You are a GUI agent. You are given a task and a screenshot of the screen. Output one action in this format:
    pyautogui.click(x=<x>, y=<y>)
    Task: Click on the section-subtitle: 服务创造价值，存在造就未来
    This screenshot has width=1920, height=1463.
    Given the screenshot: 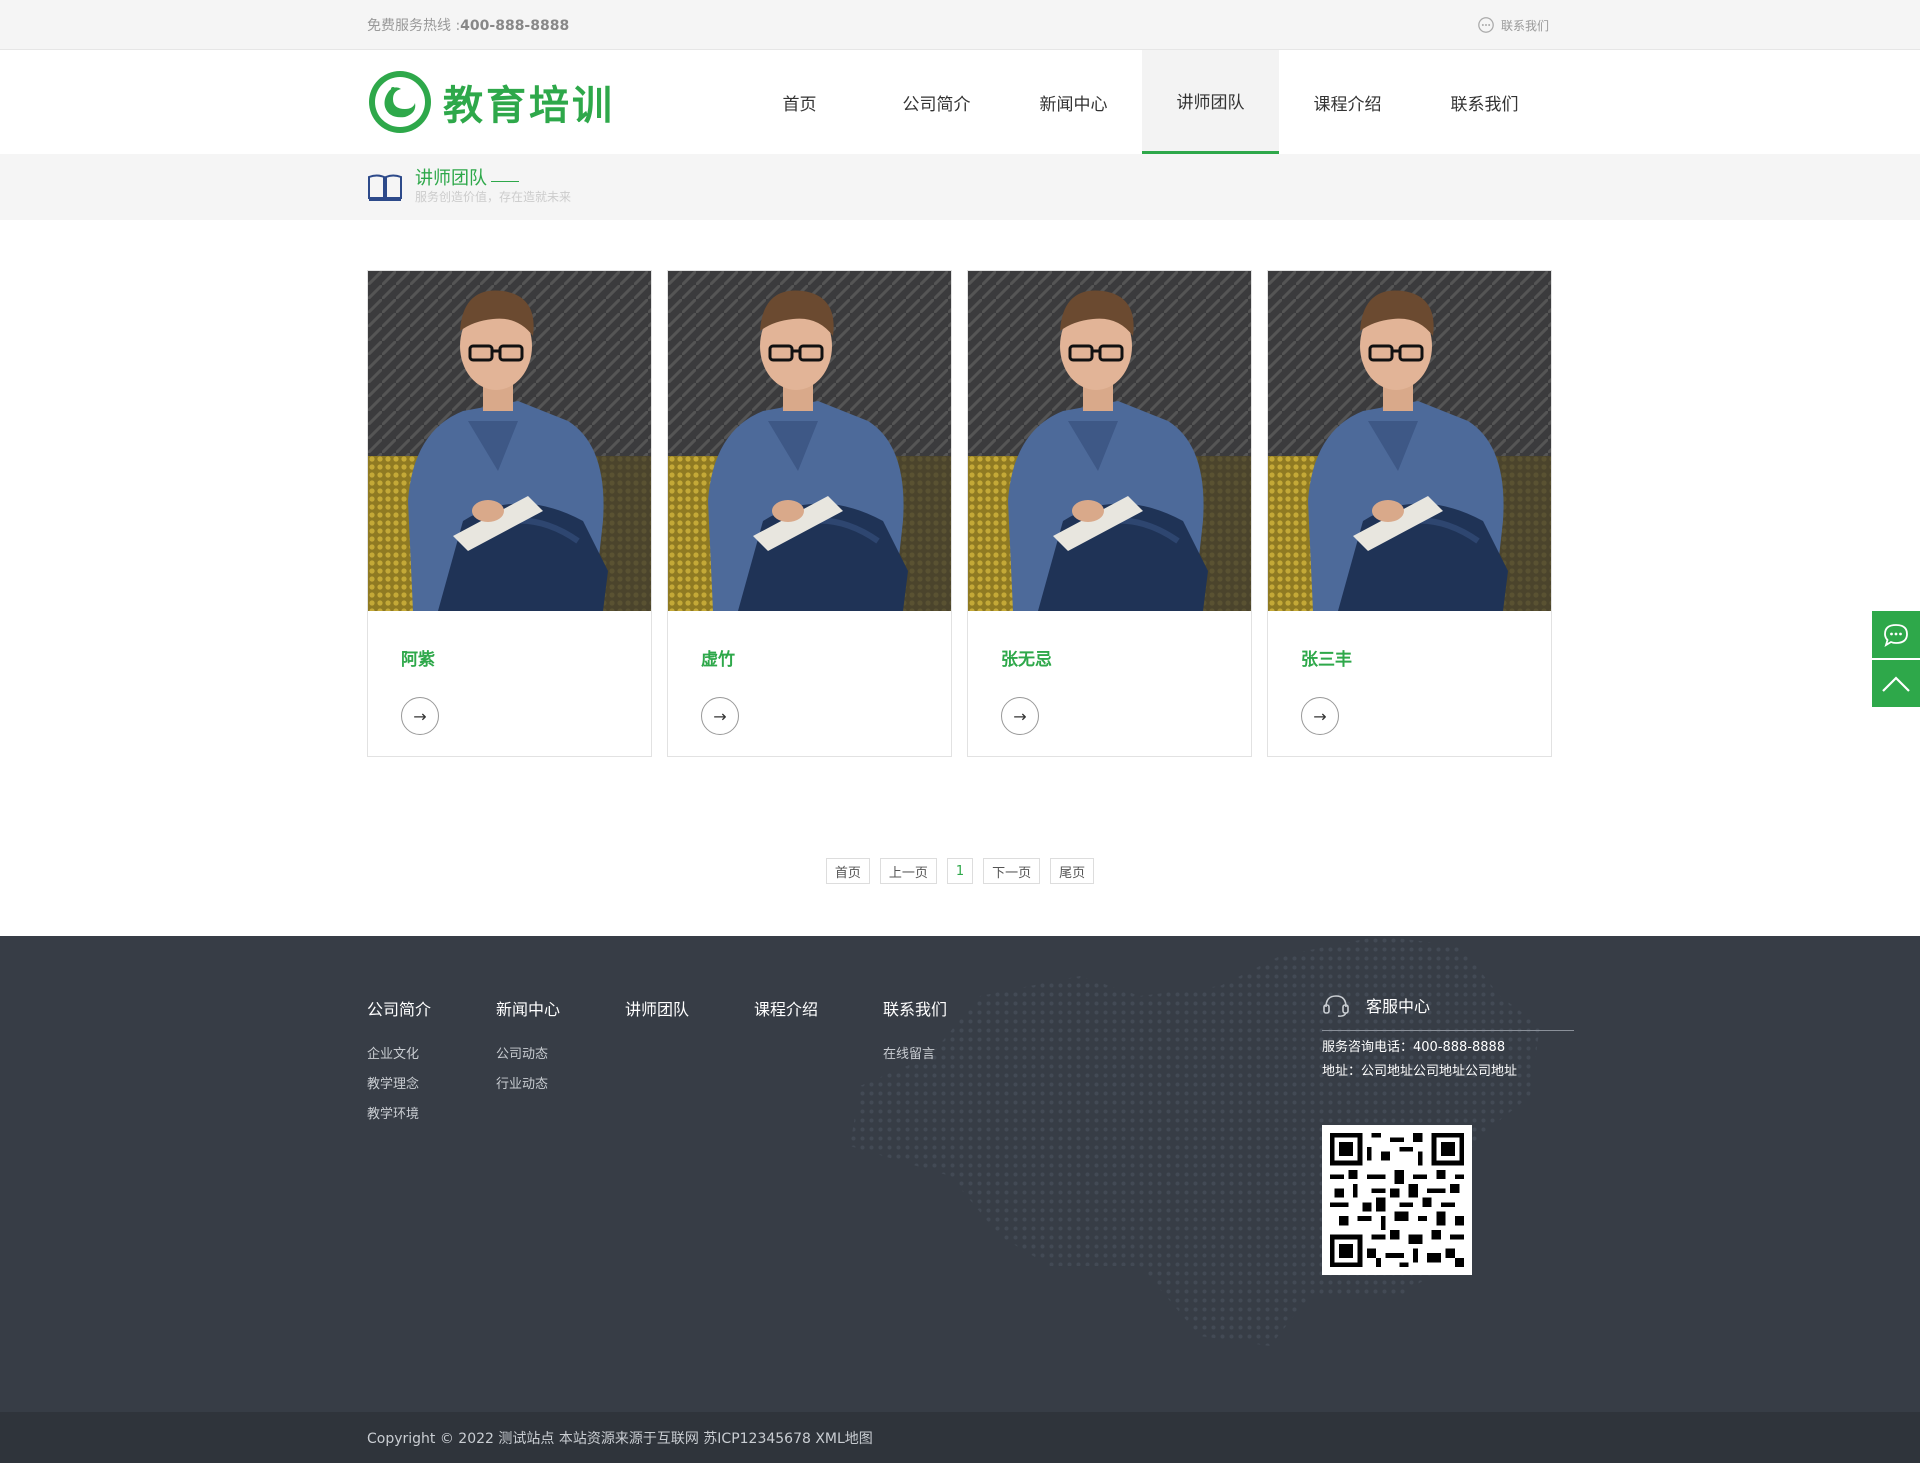 What is the action you would take?
    pyautogui.click(x=493, y=197)
    